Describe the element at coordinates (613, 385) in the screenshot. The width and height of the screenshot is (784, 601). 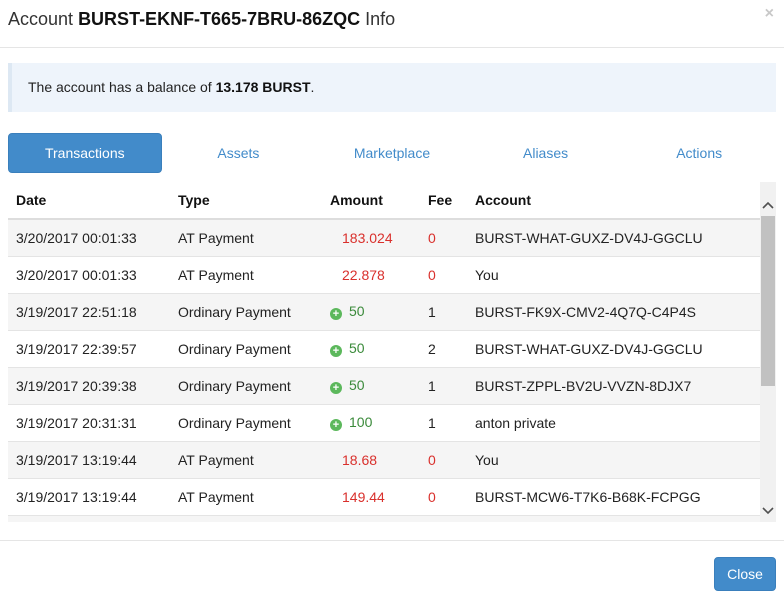
I see `cell-account: BURST-ZPPL-BV2U-VVZN-8DJX7` at that location.